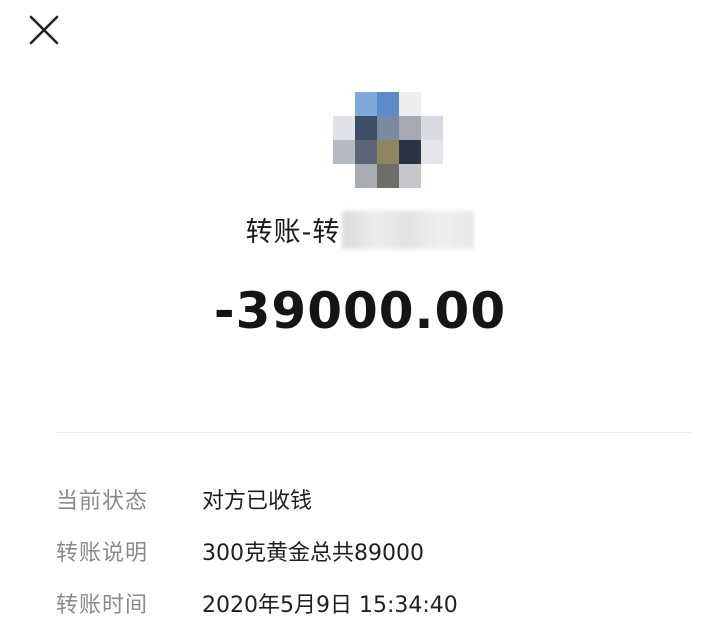  I want to click on transfer-title: 转账-转, so click(360, 231).